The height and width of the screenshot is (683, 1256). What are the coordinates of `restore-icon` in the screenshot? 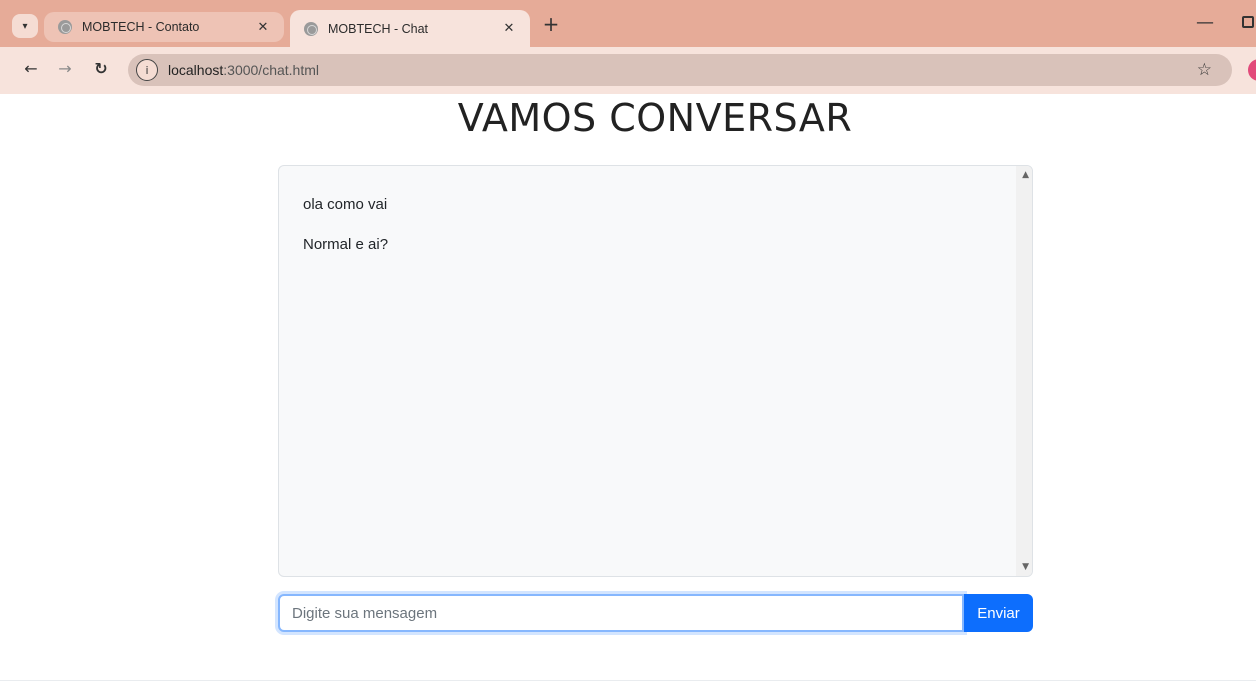 It's located at (1248, 22).